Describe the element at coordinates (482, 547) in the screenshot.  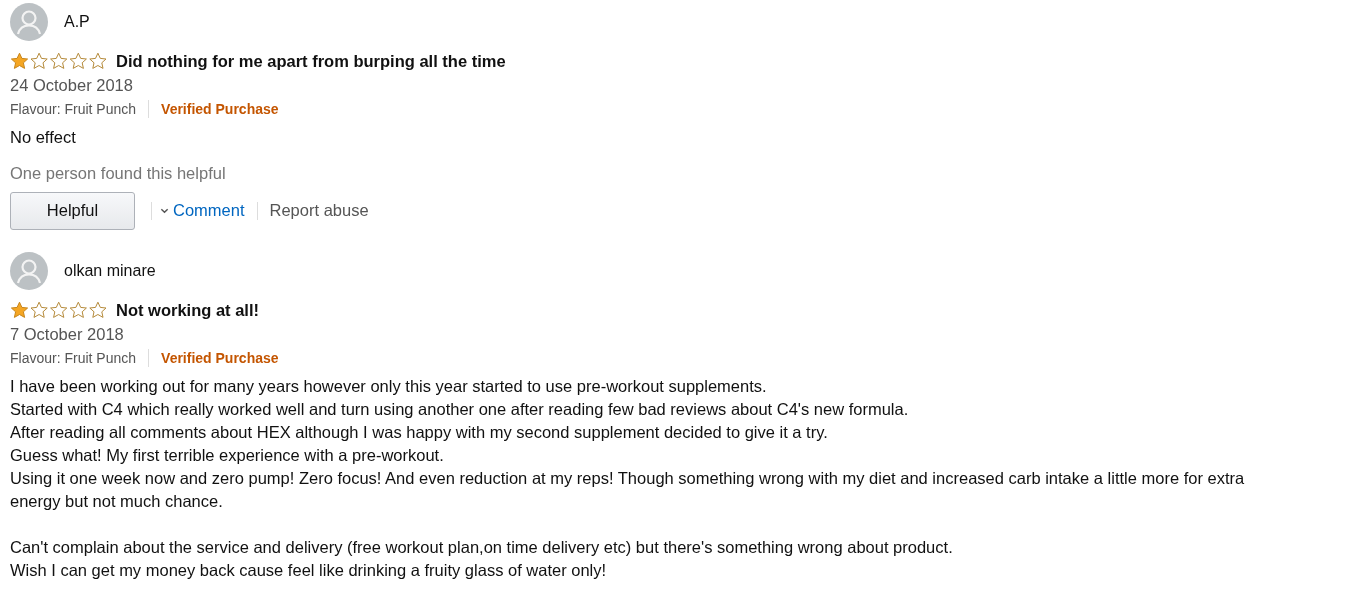
I see `review-text: Can't complain about the service and delivery (free workout plan,on time delivery etc) but there's something wrong about product.` at that location.